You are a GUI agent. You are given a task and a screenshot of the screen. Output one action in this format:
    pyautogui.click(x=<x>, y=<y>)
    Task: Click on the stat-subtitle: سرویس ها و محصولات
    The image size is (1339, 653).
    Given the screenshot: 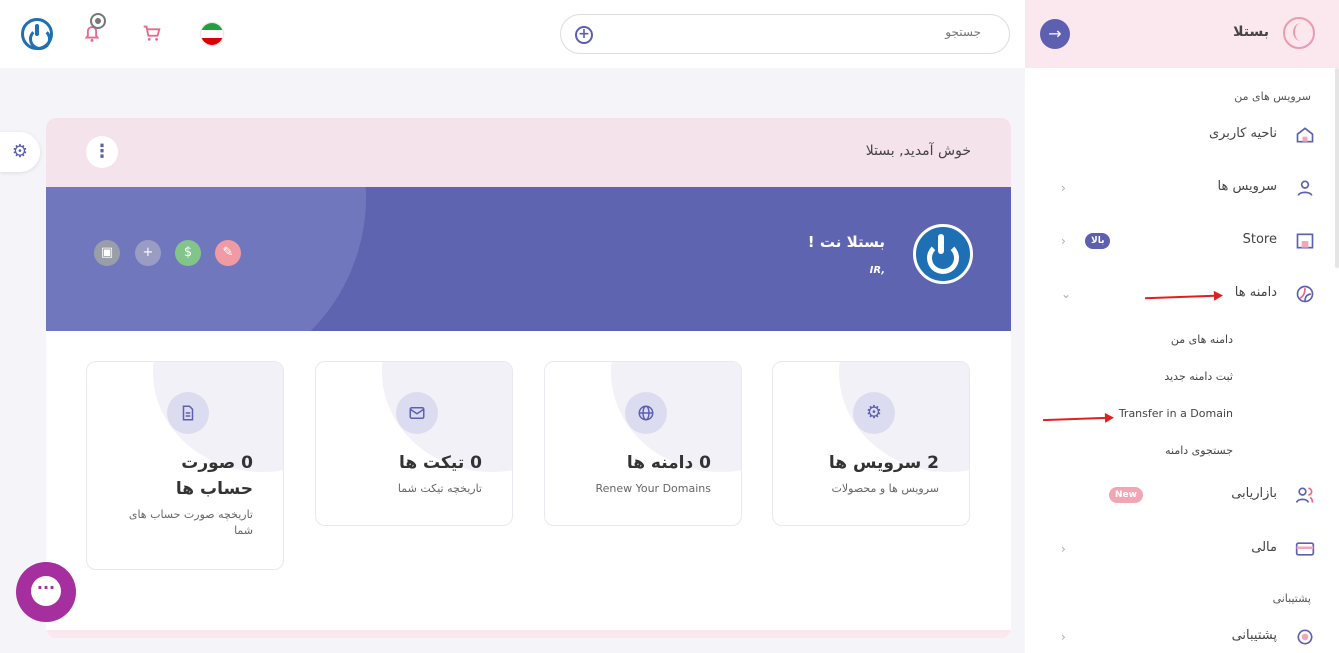 What is the action you would take?
    pyautogui.click(x=885, y=488)
    